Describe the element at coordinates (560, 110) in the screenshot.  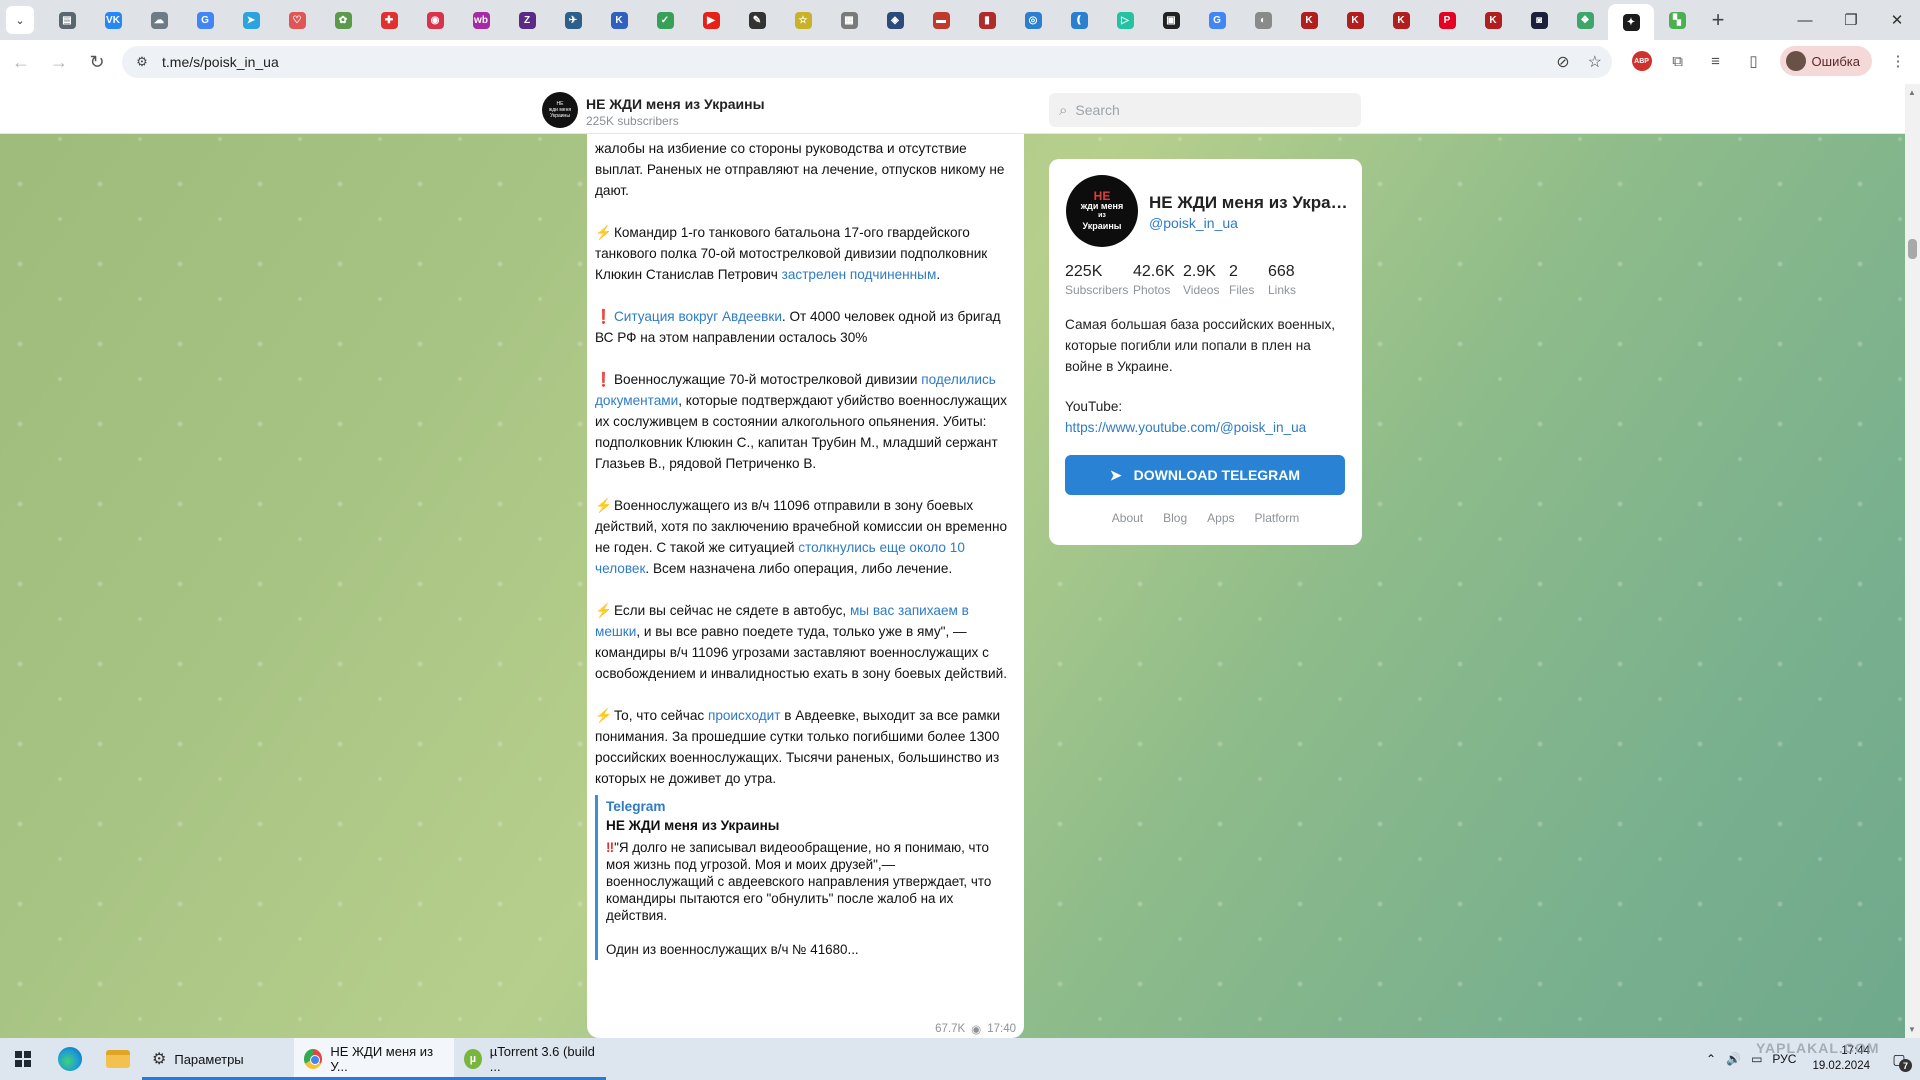
I see `channel-avatar-small: НЕ жди меня Украины` at that location.